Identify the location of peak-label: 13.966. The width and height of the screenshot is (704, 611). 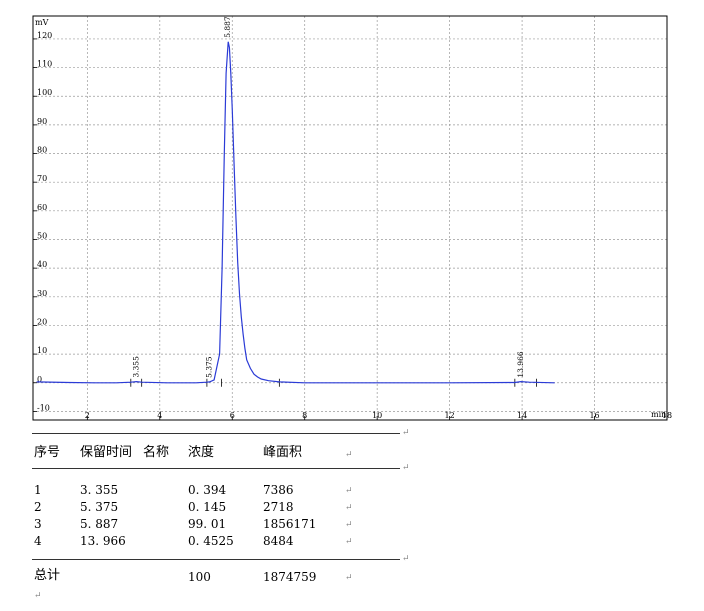
(520, 364).